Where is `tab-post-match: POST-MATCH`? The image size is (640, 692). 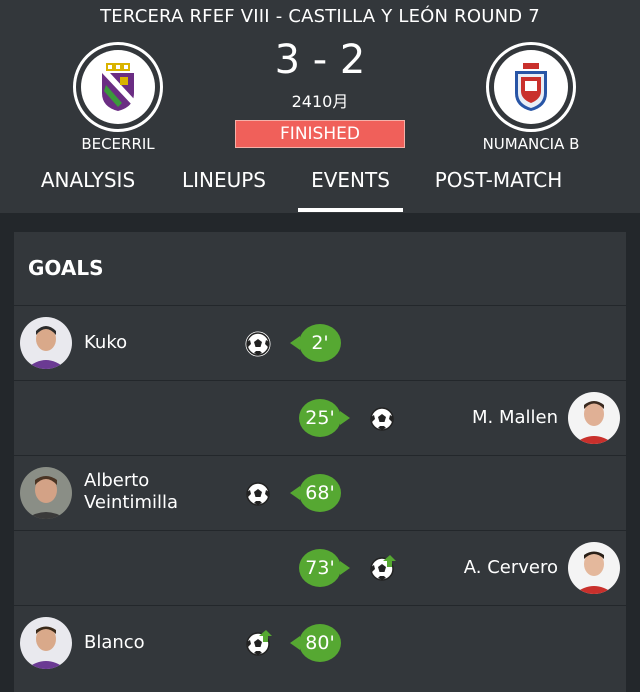 tab-post-match: POST-MATCH is located at coordinates (498, 190).